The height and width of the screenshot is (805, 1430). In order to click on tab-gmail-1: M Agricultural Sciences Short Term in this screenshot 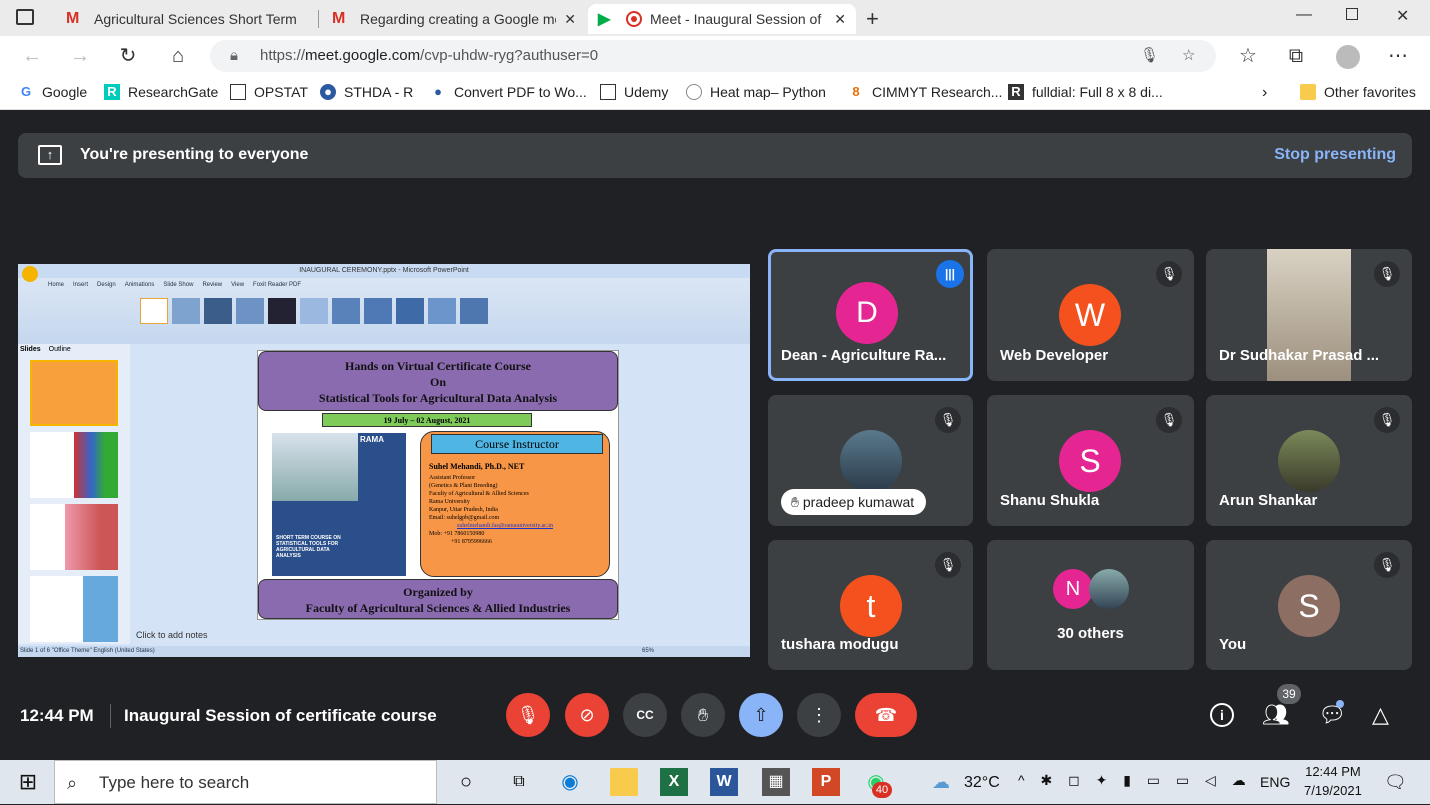, I will do `click(183, 19)`.